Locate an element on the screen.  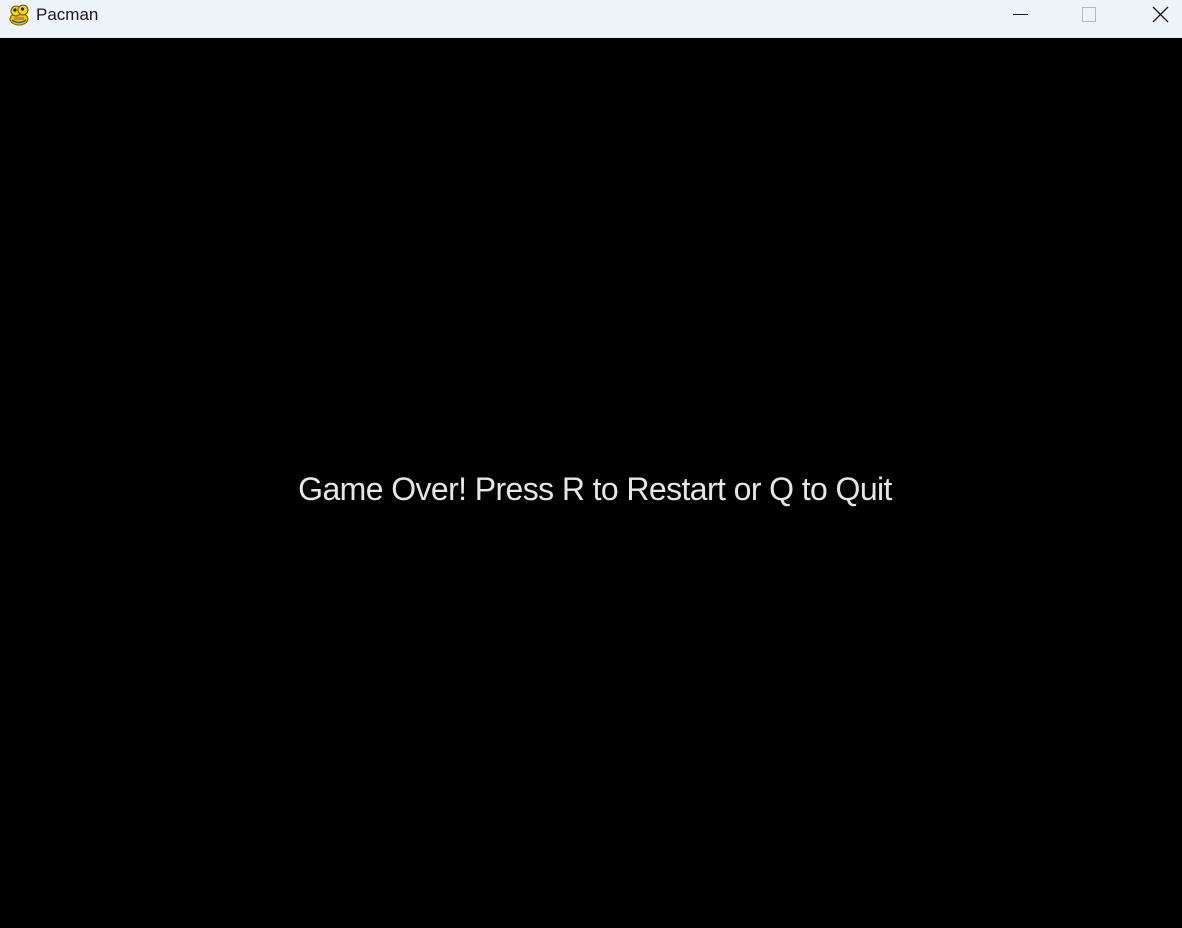
maximize-button is located at coordinates (1089, 15).